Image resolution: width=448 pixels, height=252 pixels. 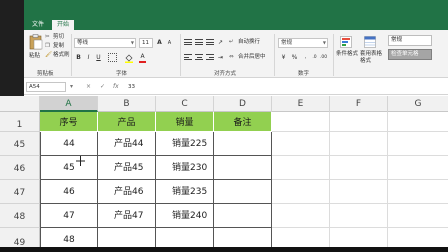 I want to click on table-cell: 销量230, so click(x=185, y=168).